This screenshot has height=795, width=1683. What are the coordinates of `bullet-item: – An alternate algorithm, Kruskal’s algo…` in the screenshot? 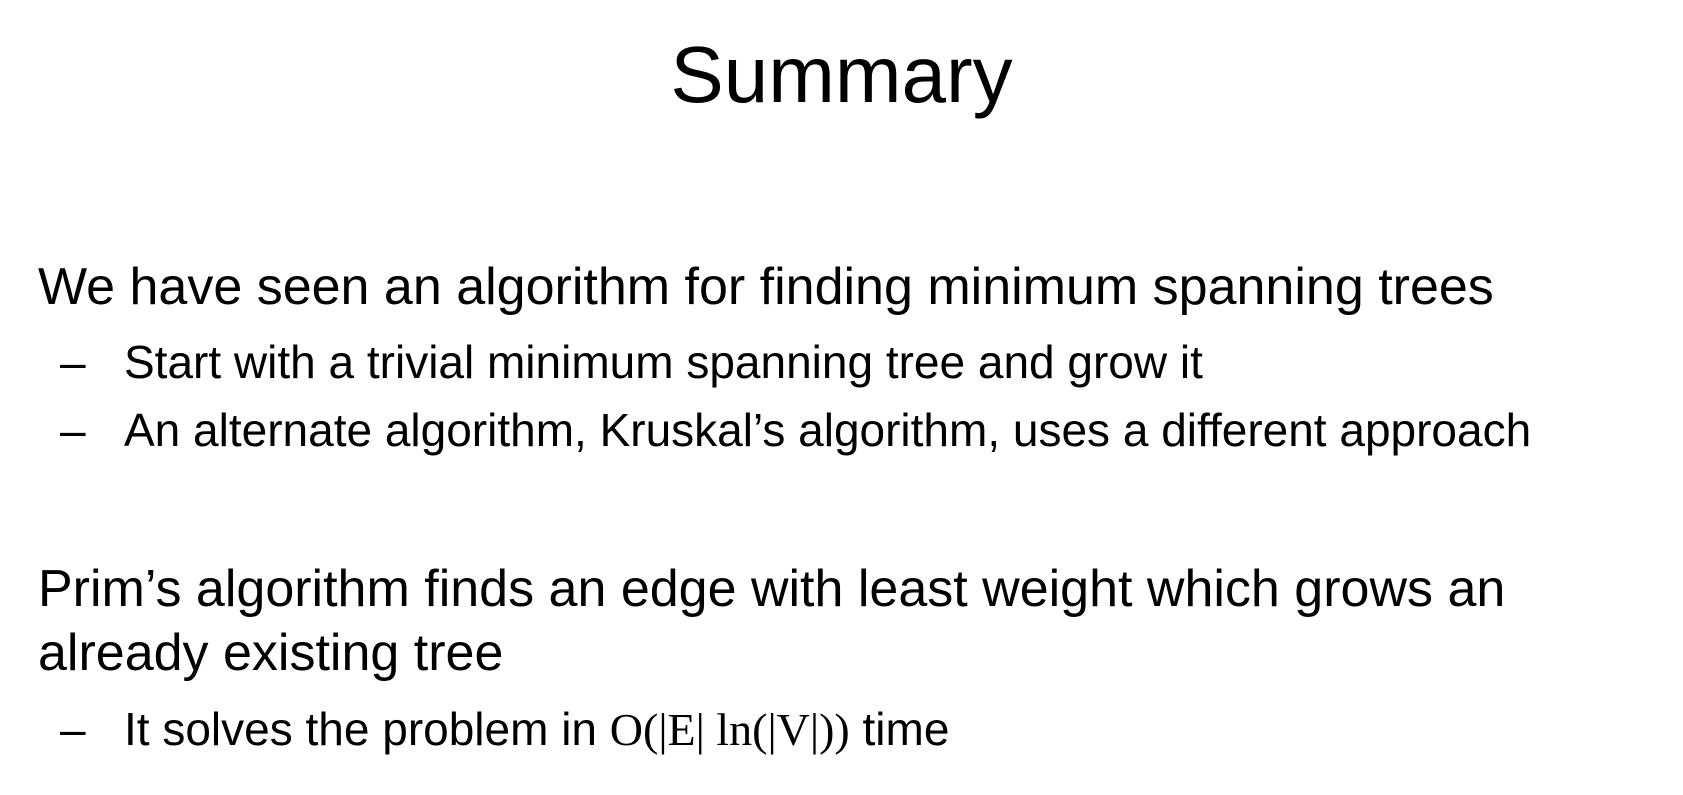 It's located at (841, 430).